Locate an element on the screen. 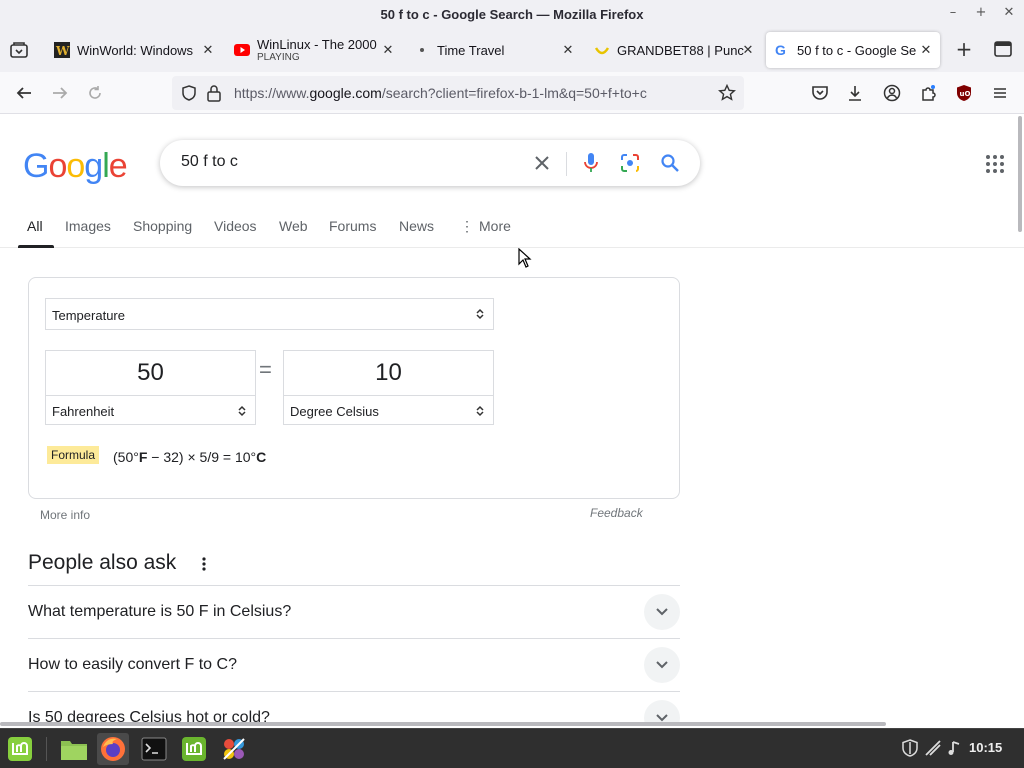 Image resolution: width=1024 pixels, height=768 pixels. tab-winworld: W WinWorld: Windows ✕ is located at coordinates (134, 50).